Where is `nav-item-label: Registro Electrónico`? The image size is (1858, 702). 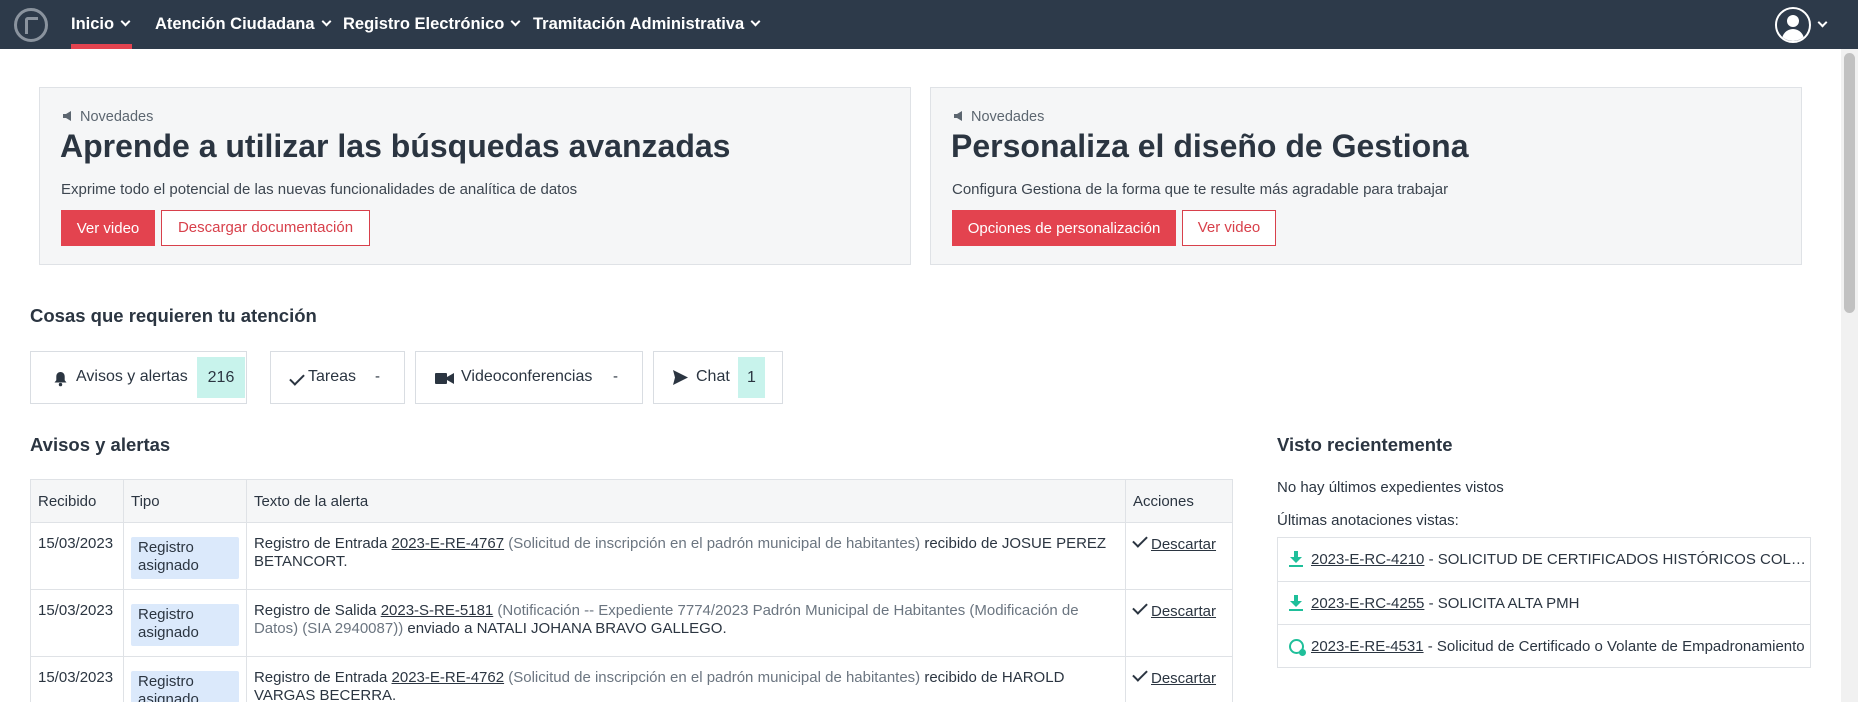
nav-item-label: Registro Electrónico is located at coordinates (424, 24).